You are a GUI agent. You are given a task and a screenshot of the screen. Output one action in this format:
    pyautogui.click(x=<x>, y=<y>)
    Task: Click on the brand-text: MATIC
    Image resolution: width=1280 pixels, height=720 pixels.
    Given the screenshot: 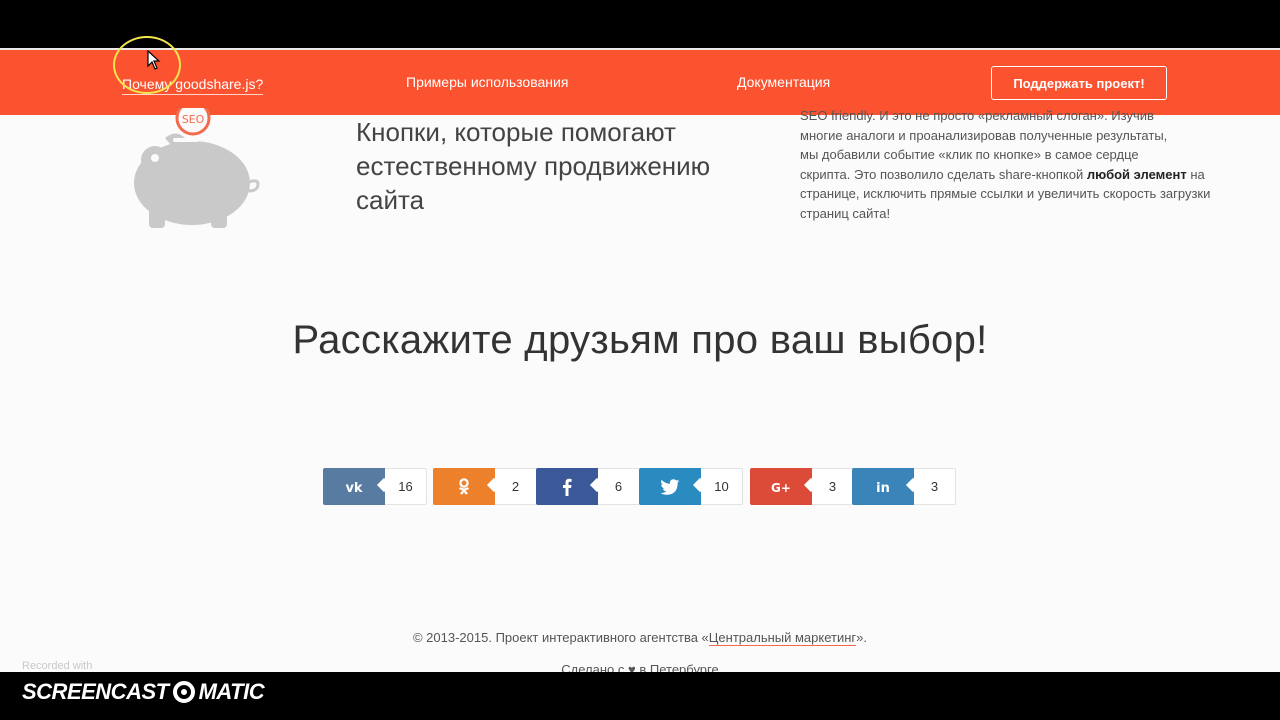 What is the action you would take?
    pyautogui.click(x=231, y=691)
    